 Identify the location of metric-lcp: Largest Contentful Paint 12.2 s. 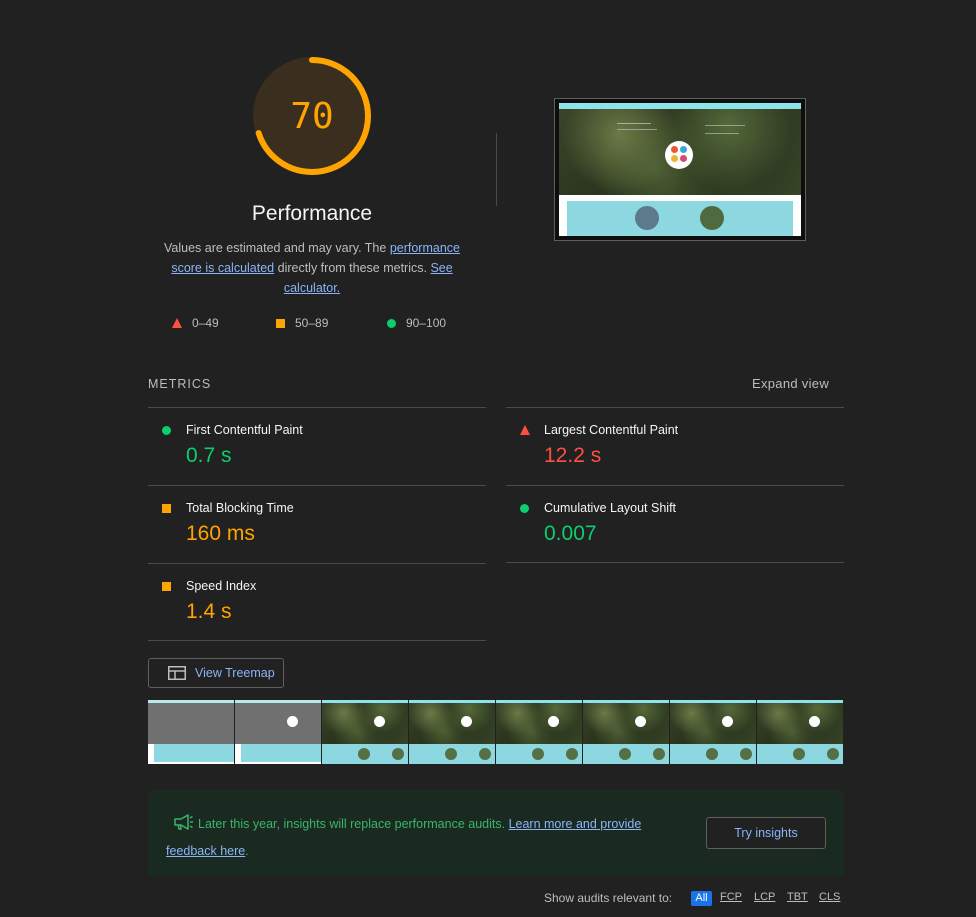
(675, 447).